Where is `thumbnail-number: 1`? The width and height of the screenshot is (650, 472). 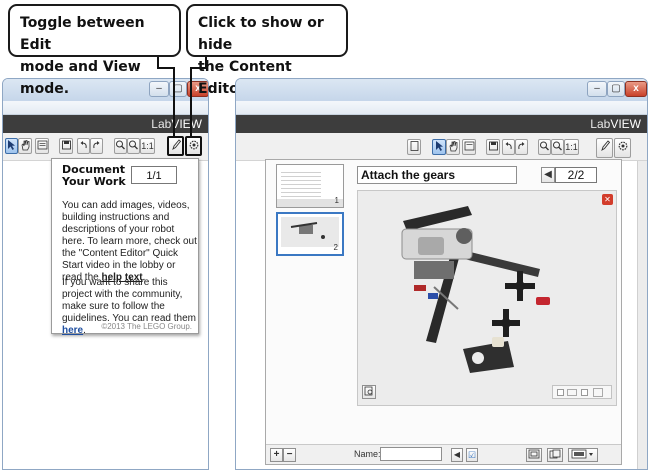 thumbnail-number: 1 is located at coordinates (336, 200).